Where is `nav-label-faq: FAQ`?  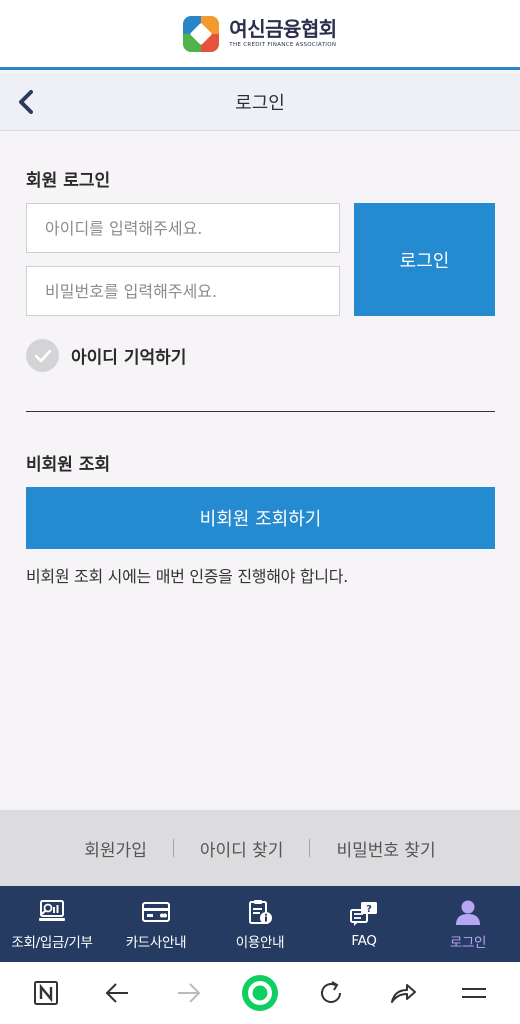 nav-label-faq: FAQ is located at coordinates (364, 940).